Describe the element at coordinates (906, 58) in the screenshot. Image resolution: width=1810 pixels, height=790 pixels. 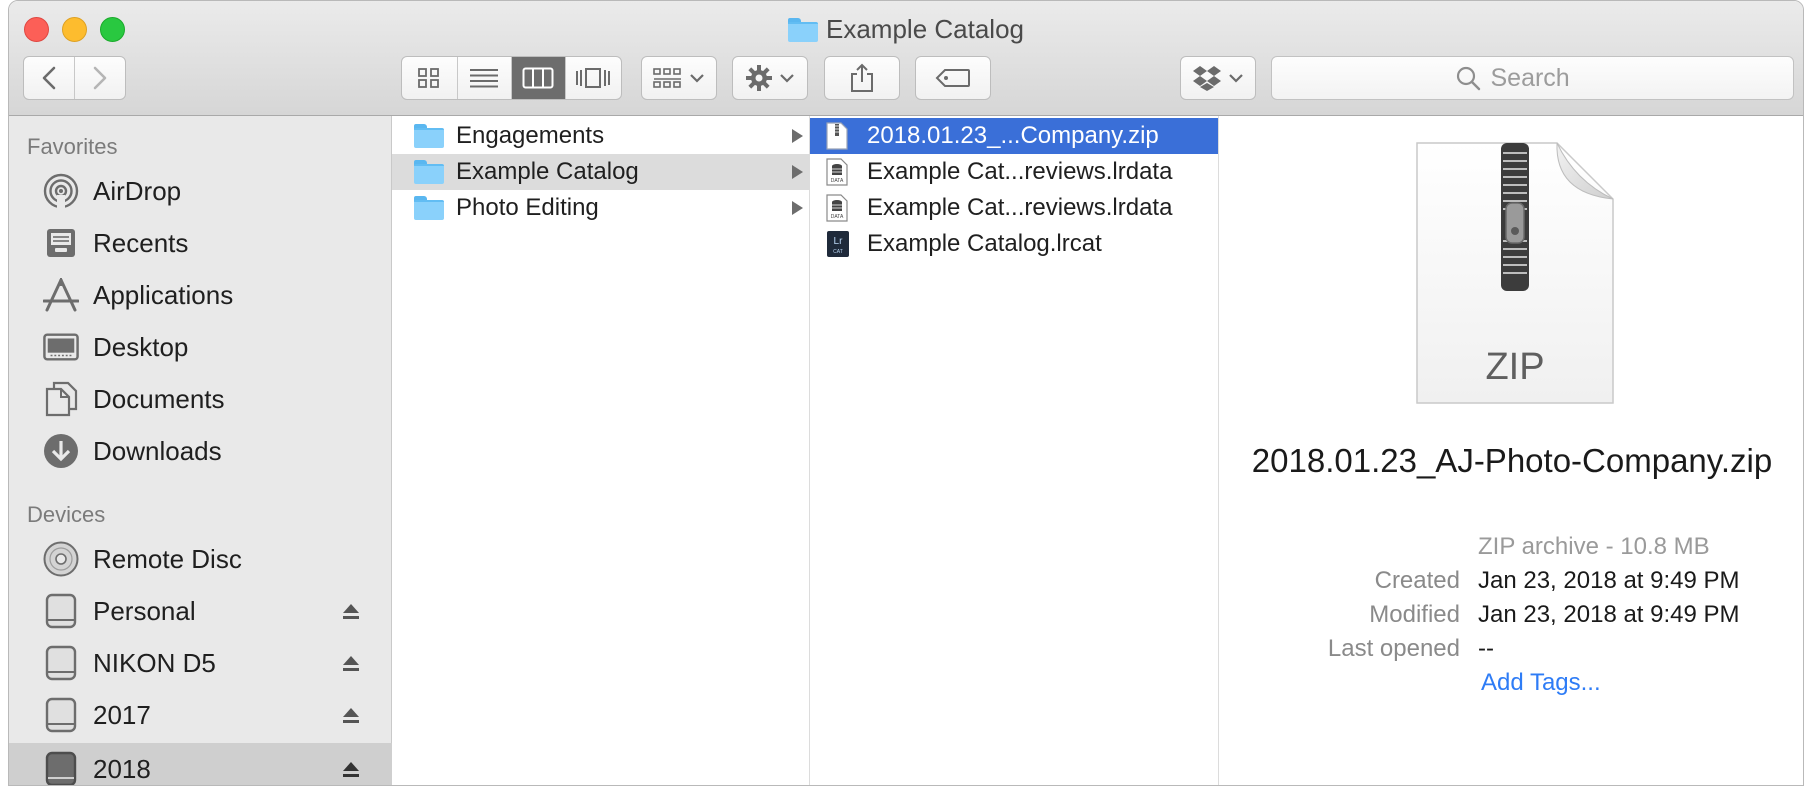
I see `toolbar: Example Catalog` at that location.